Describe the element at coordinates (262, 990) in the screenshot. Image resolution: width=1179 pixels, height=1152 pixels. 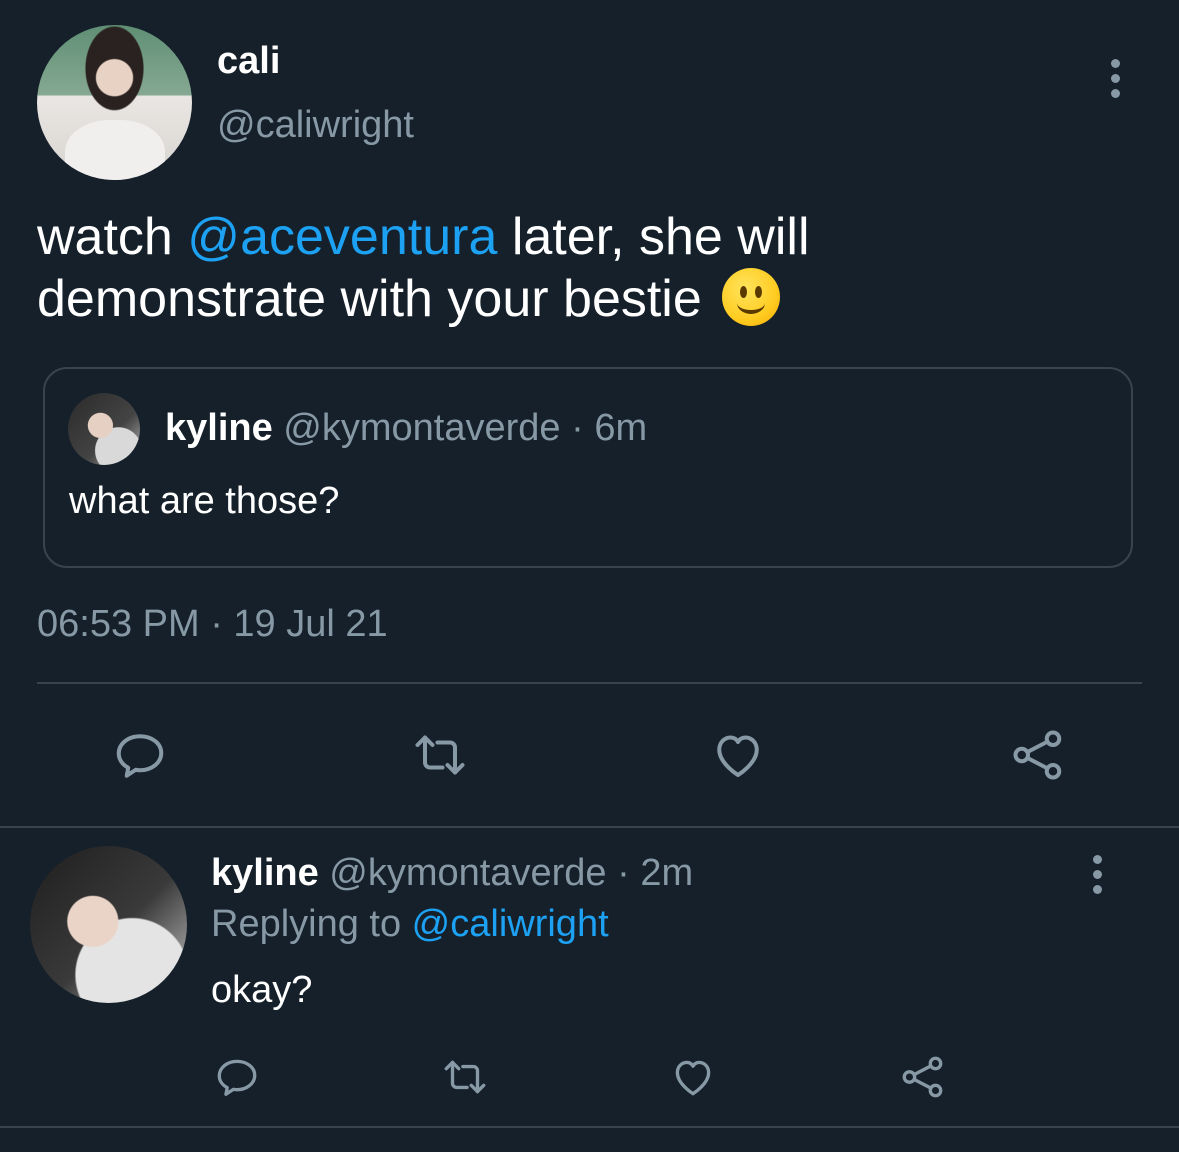
I see `reply-text: okay?` at that location.